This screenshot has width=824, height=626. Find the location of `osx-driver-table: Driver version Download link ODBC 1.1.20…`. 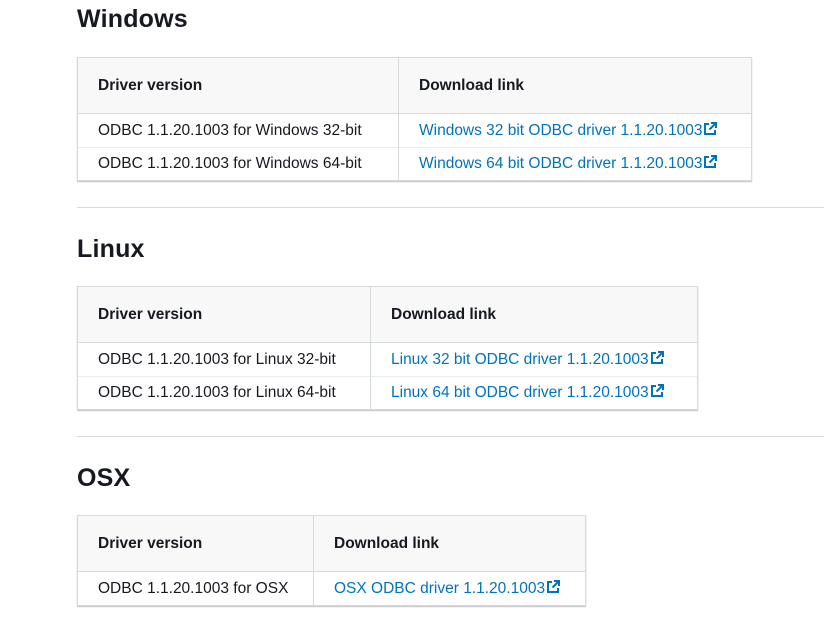

osx-driver-table: Driver version Download link ODBC 1.1.20… is located at coordinates (331, 560).